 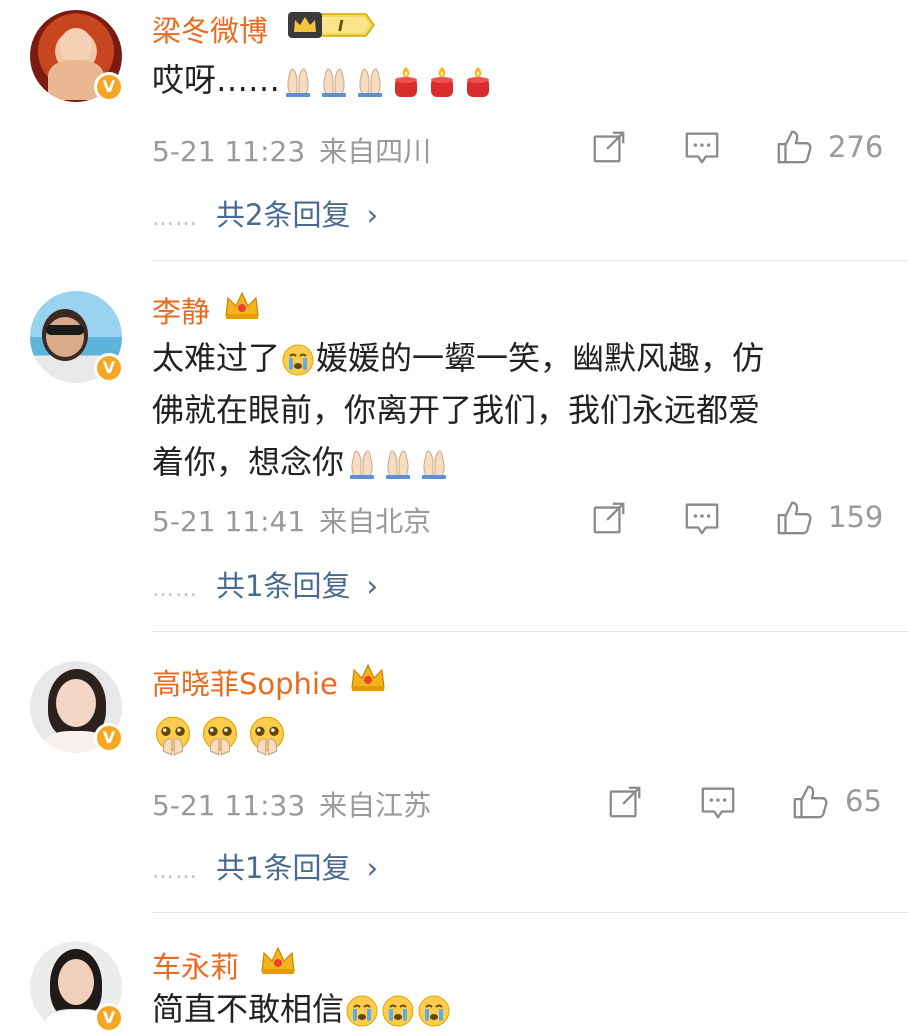 What do you see at coordinates (181, 310) in the screenshot?
I see `username: 李静` at bounding box center [181, 310].